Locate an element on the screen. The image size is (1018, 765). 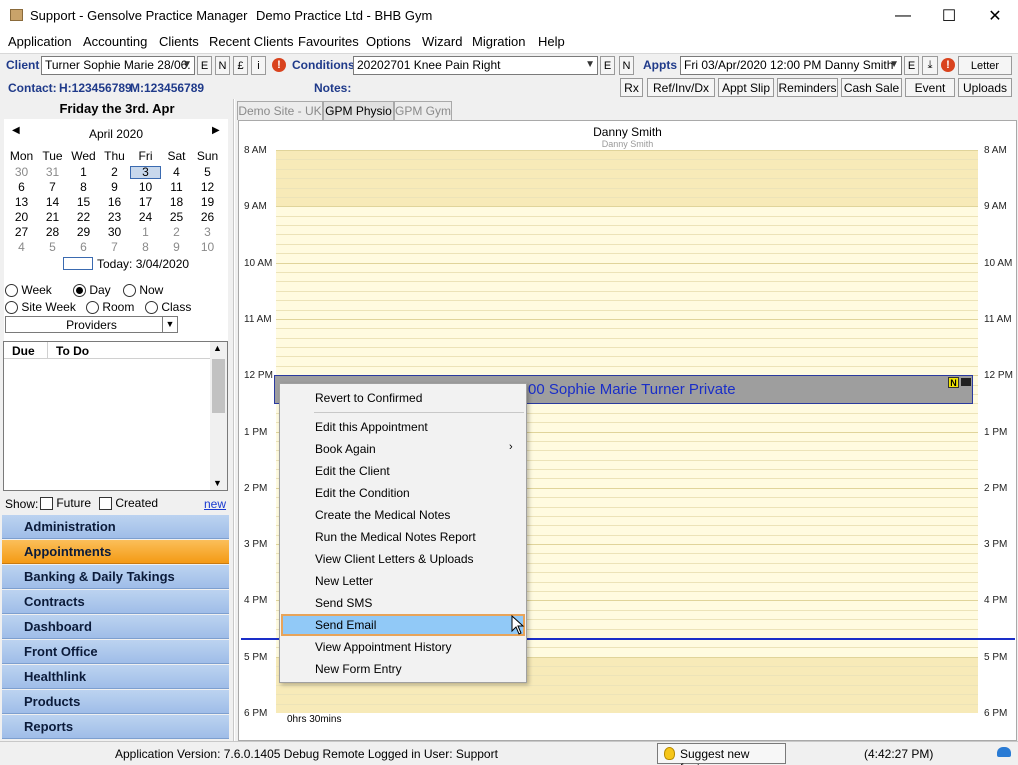
today-label: Today: 3/04/2020 is located at coordinates (143, 264).